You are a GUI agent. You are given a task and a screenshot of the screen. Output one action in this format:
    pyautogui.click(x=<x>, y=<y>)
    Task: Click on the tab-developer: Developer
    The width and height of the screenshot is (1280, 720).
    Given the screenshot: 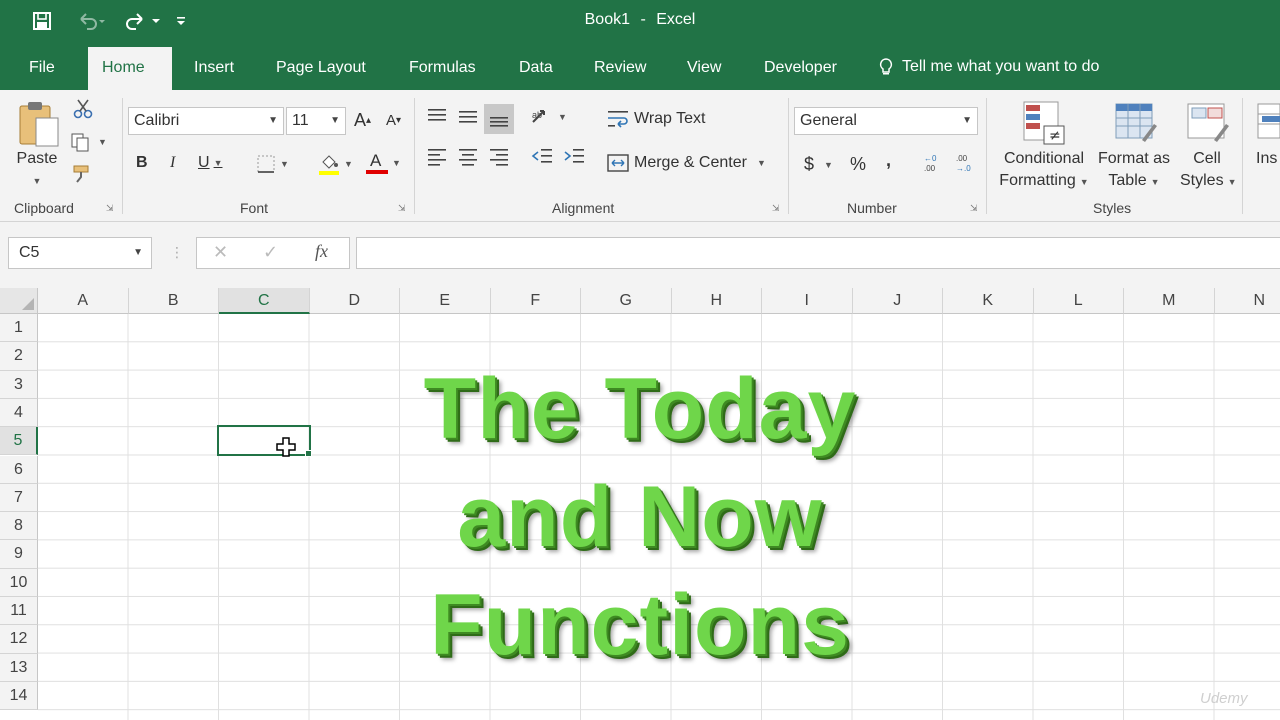 What is the action you would take?
    pyautogui.click(x=800, y=67)
    